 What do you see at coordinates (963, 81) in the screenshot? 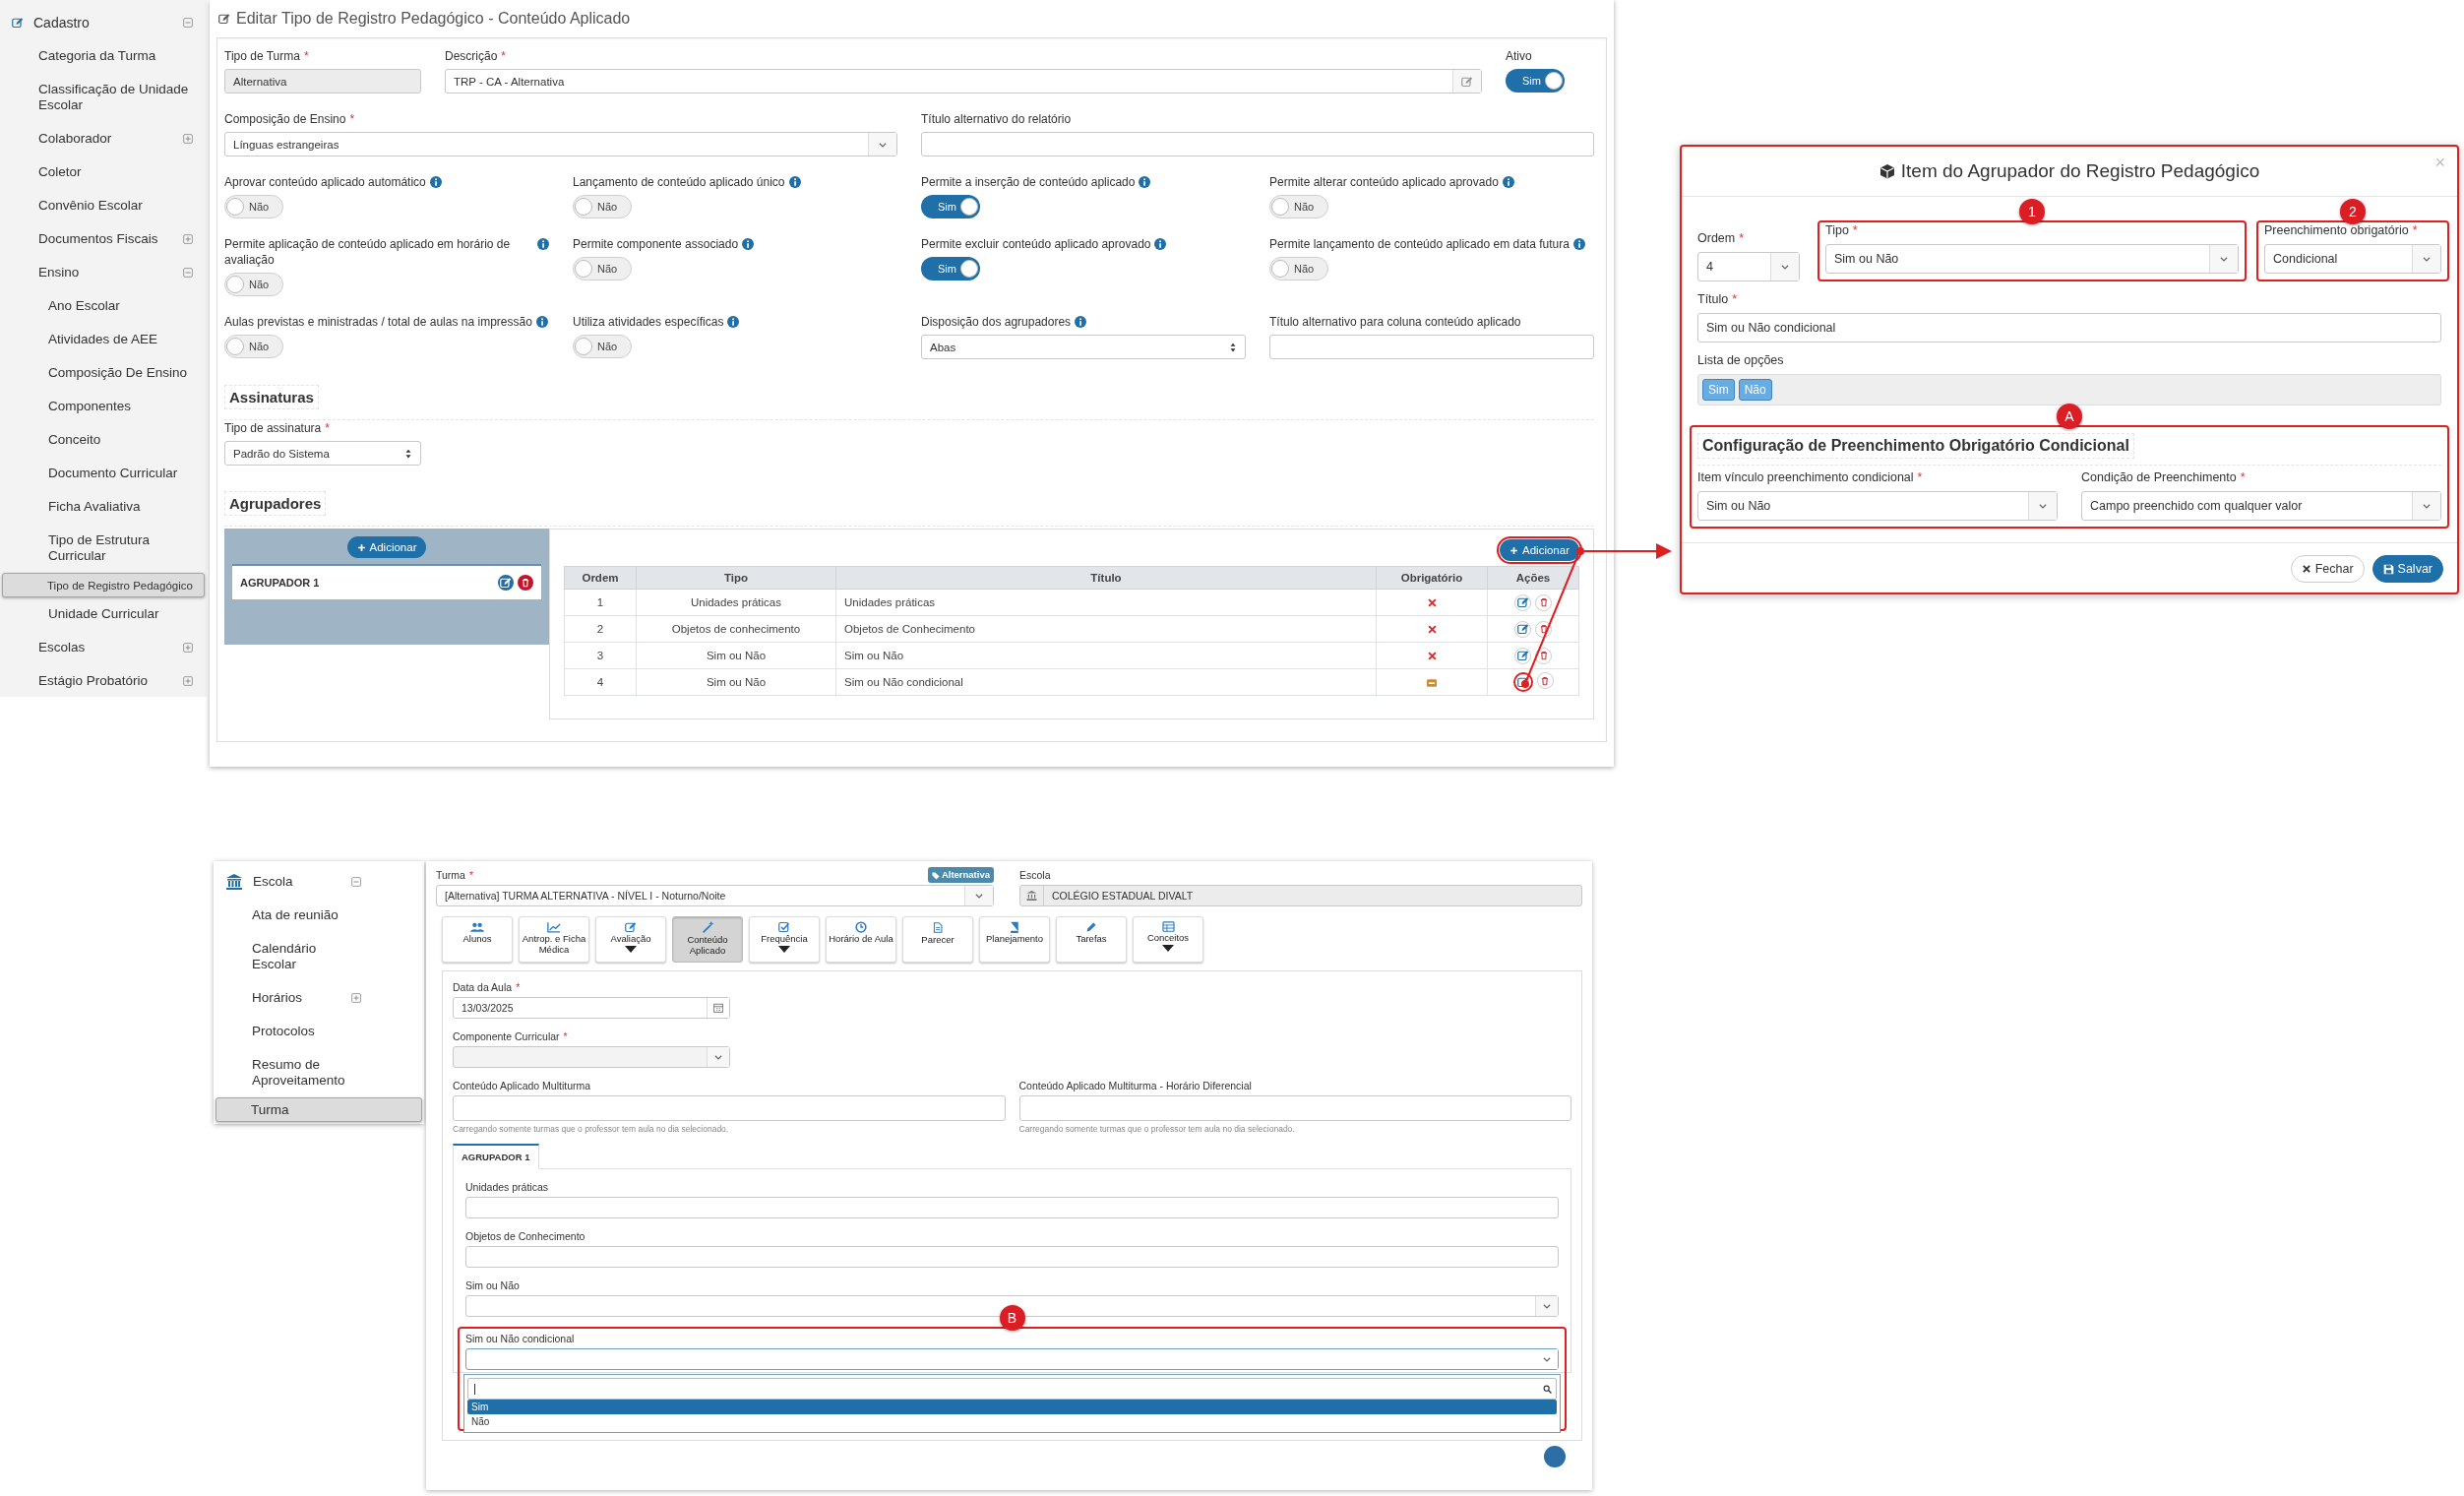
I see `text-field: TRP - CA - Alternativa` at bounding box center [963, 81].